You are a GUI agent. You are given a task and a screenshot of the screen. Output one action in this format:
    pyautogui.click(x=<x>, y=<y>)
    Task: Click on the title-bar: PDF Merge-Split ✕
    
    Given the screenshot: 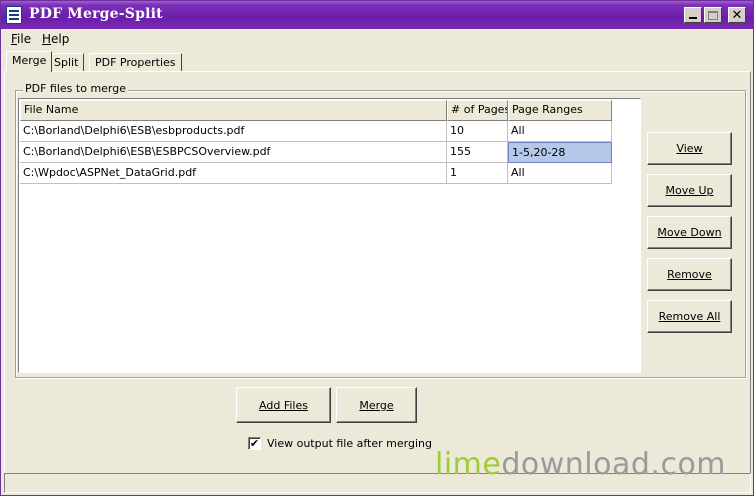 What is the action you would take?
    pyautogui.click(x=377, y=15)
    